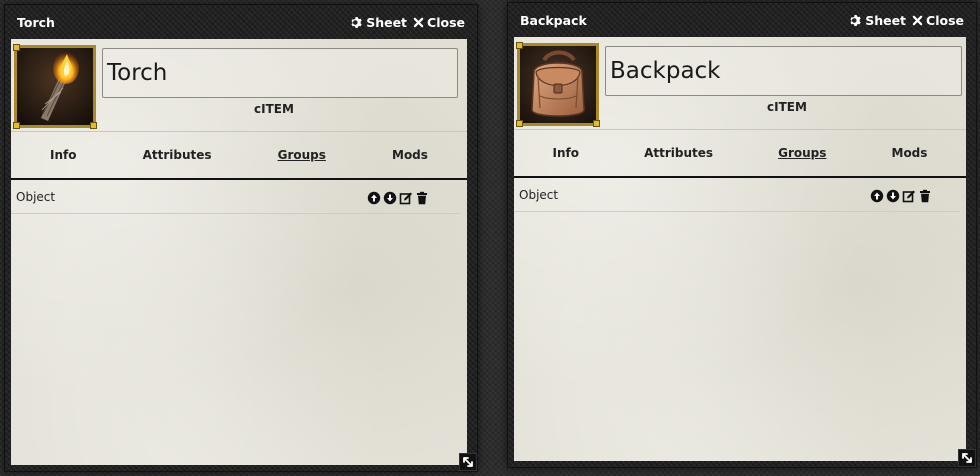 Image resolution: width=980 pixels, height=476 pixels. I want to click on item-name-field: Torch, so click(280, 73).